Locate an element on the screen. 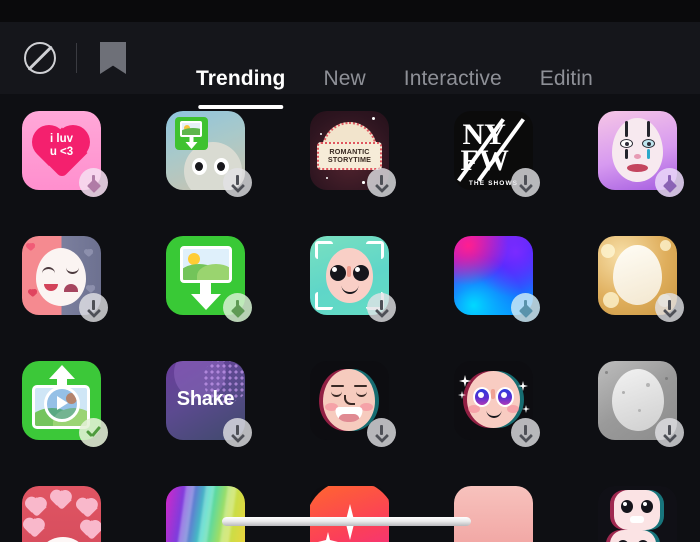 The height and width of the screenshot is (542, 700). marquee-board: ROMANTIC STORYTIME is located at coordinates (349, 156).